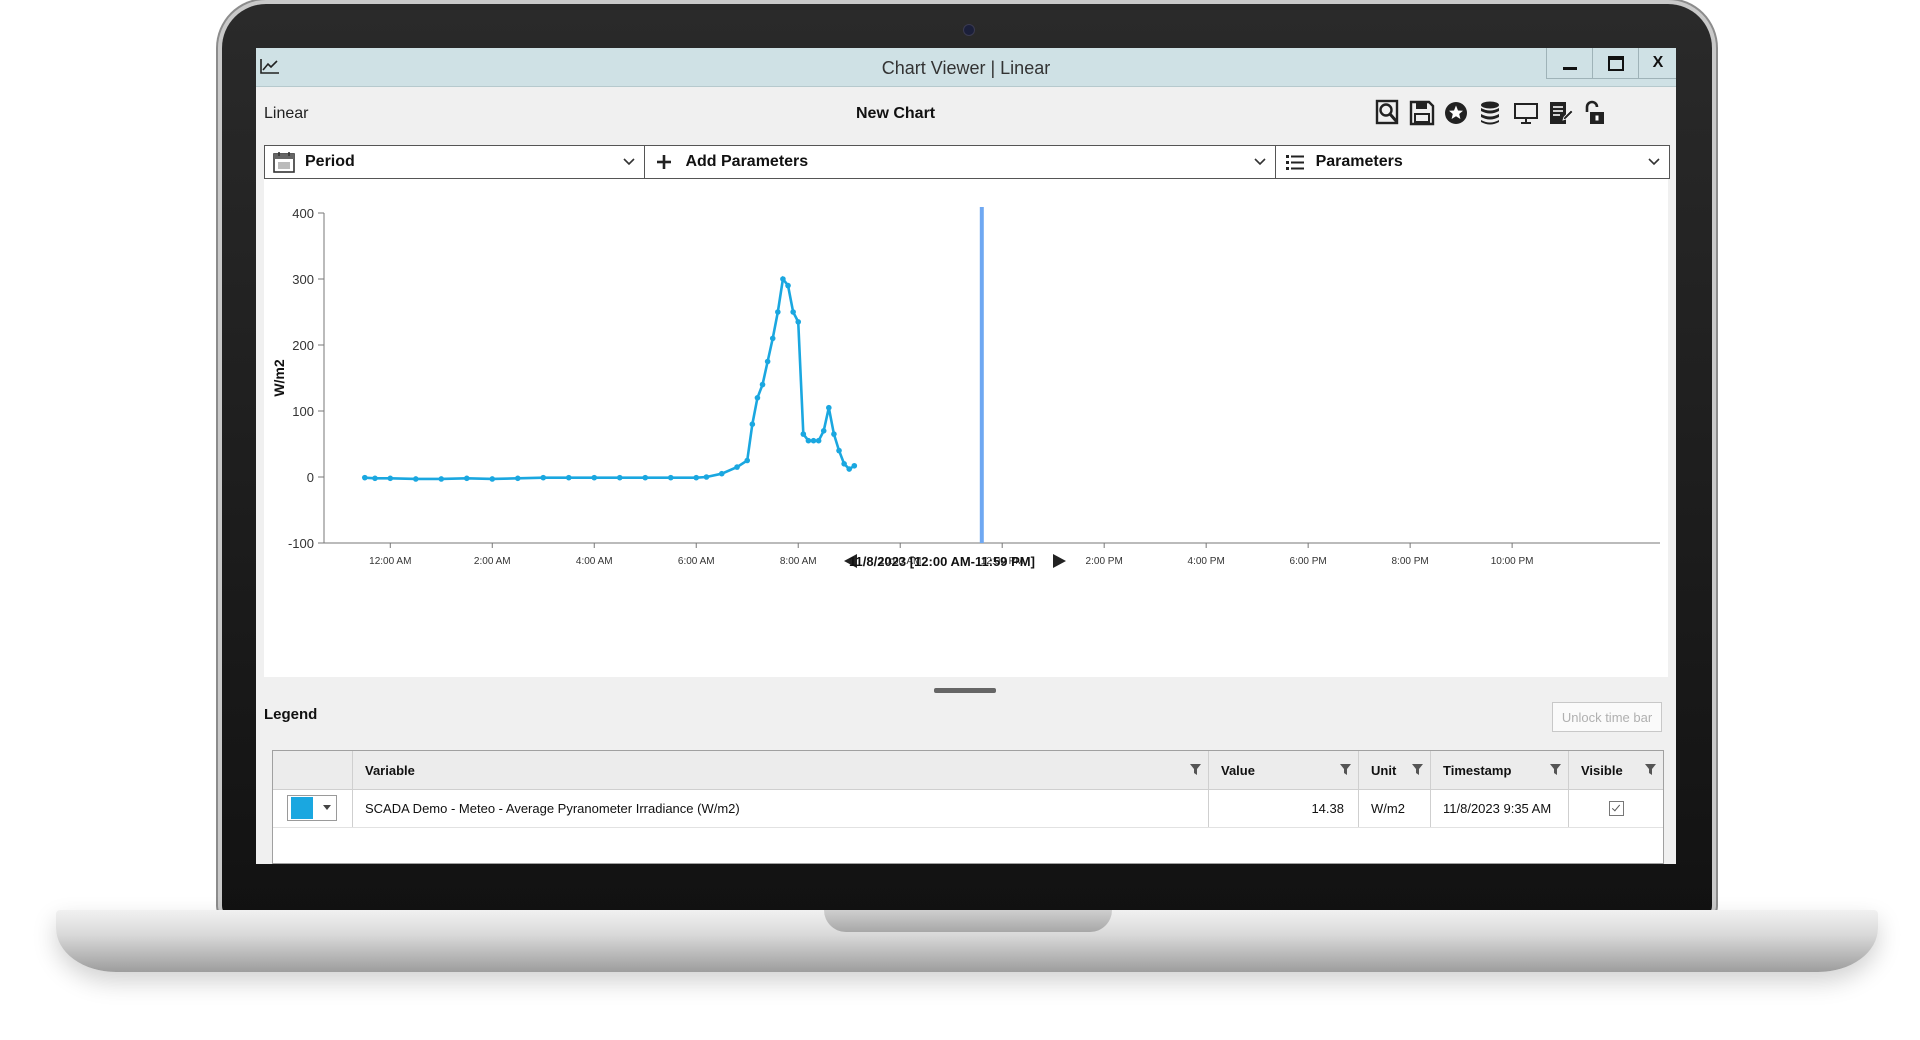 This screenshot has height=1040, width=1920. What do you see at coordinates (310, 477) in the screenshot?
I see `y-tick-label: 0` at bounding box center [310, 477].